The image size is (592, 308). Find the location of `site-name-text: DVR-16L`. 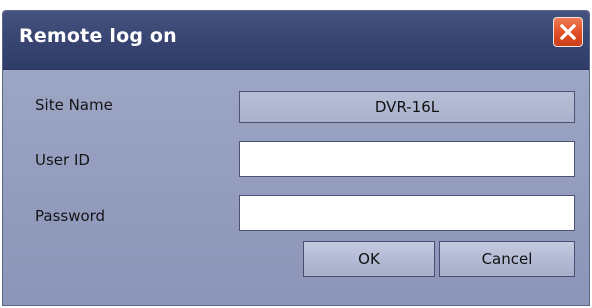

site-name-text: DVR-16L is located at coordinates (407, 107).